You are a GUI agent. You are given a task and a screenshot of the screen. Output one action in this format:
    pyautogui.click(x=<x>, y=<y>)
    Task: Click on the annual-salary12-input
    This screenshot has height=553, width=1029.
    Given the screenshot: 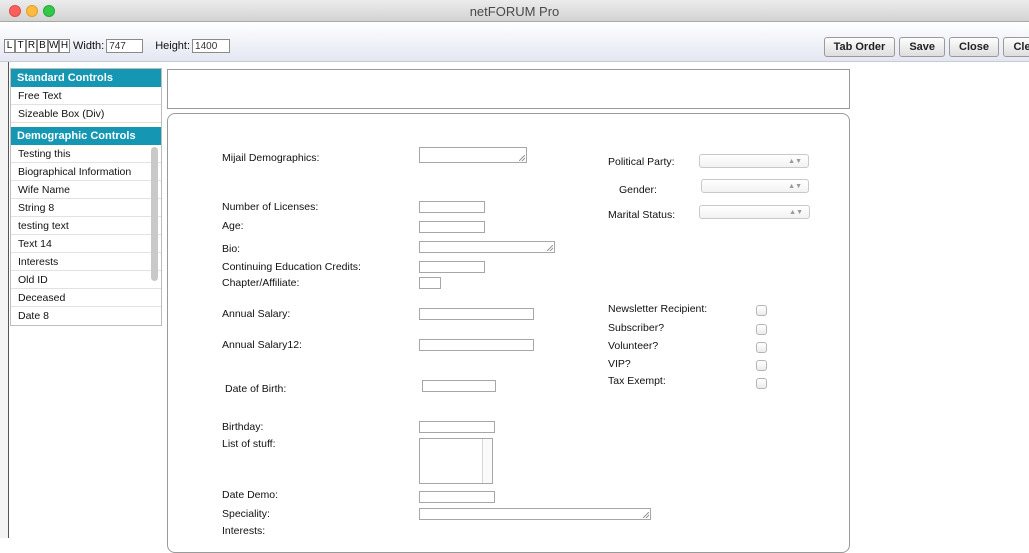 What is the action you would take?
    pyautogui.click(x=476, y=345)
    